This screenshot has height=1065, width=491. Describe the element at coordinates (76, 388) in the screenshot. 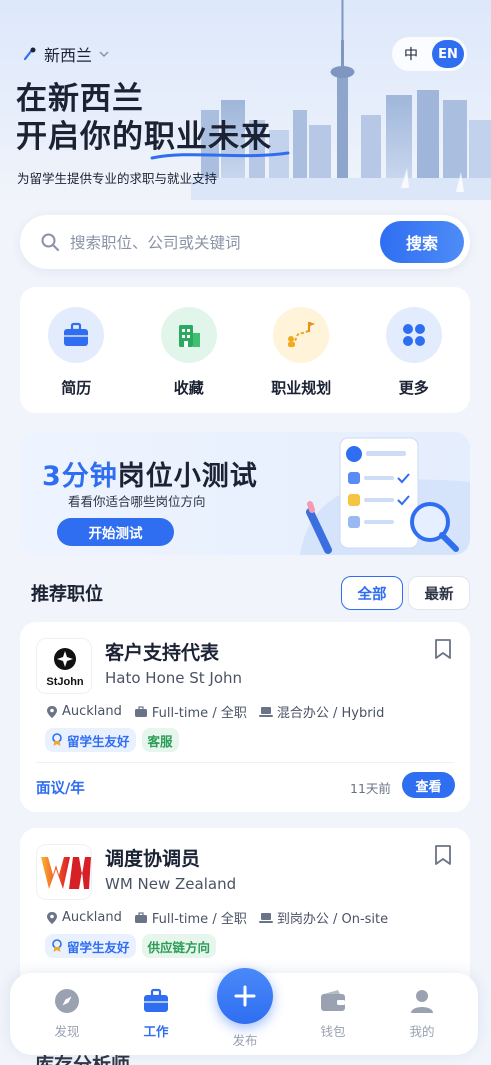

I see `quick-action-label: 简历` at that location.